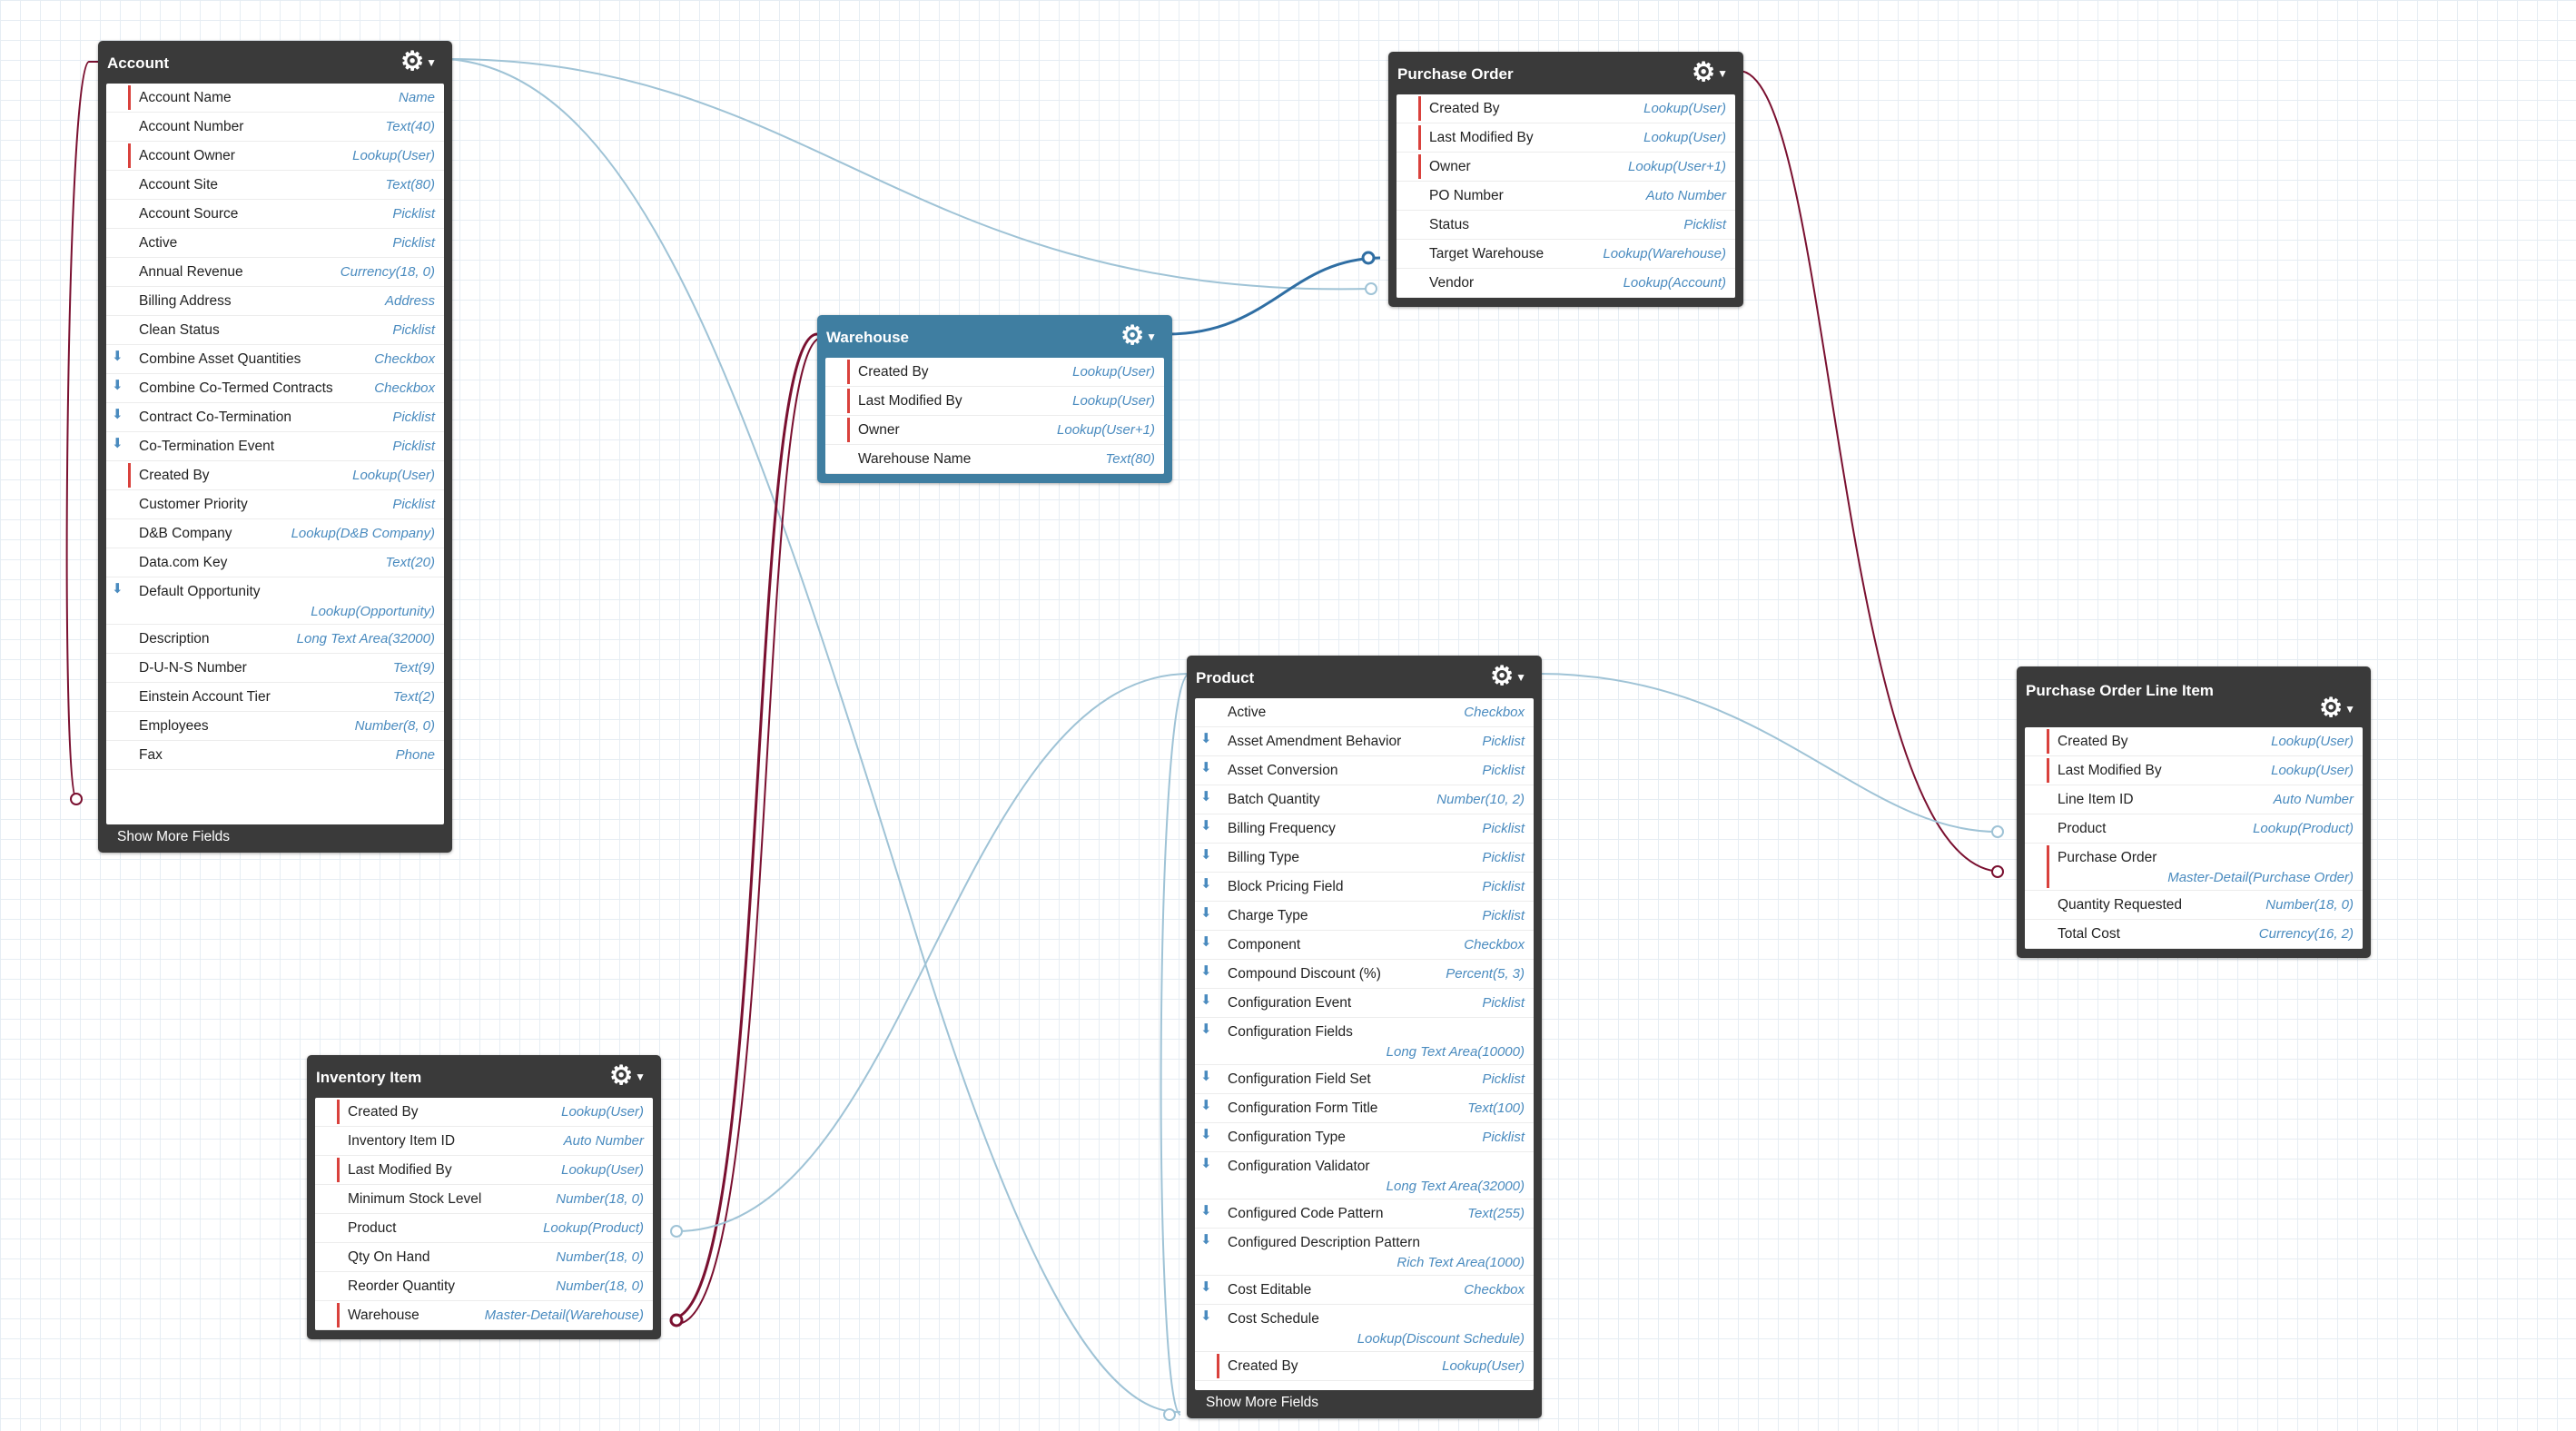  I want to click on field-row: Annual Revenue Currency(18, 0), so click(275, 272).